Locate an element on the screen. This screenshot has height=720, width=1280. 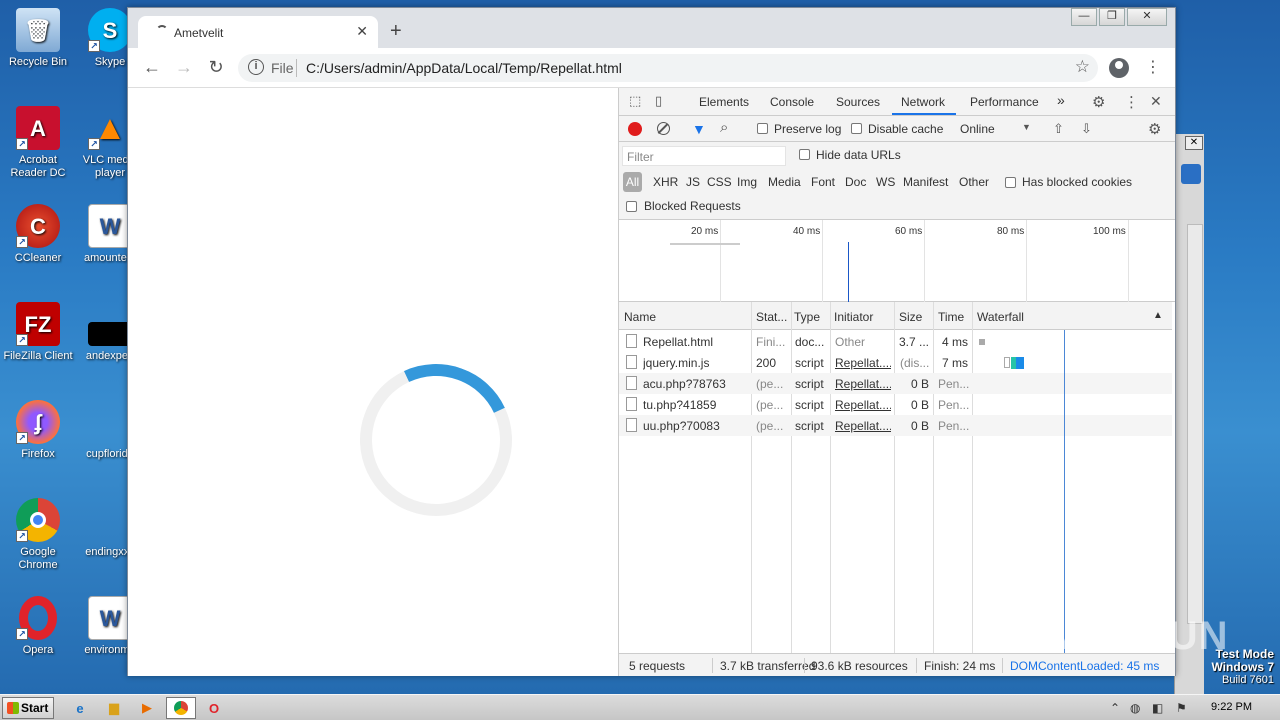
type-filter-js: JS is located at coordinates (693, 182).